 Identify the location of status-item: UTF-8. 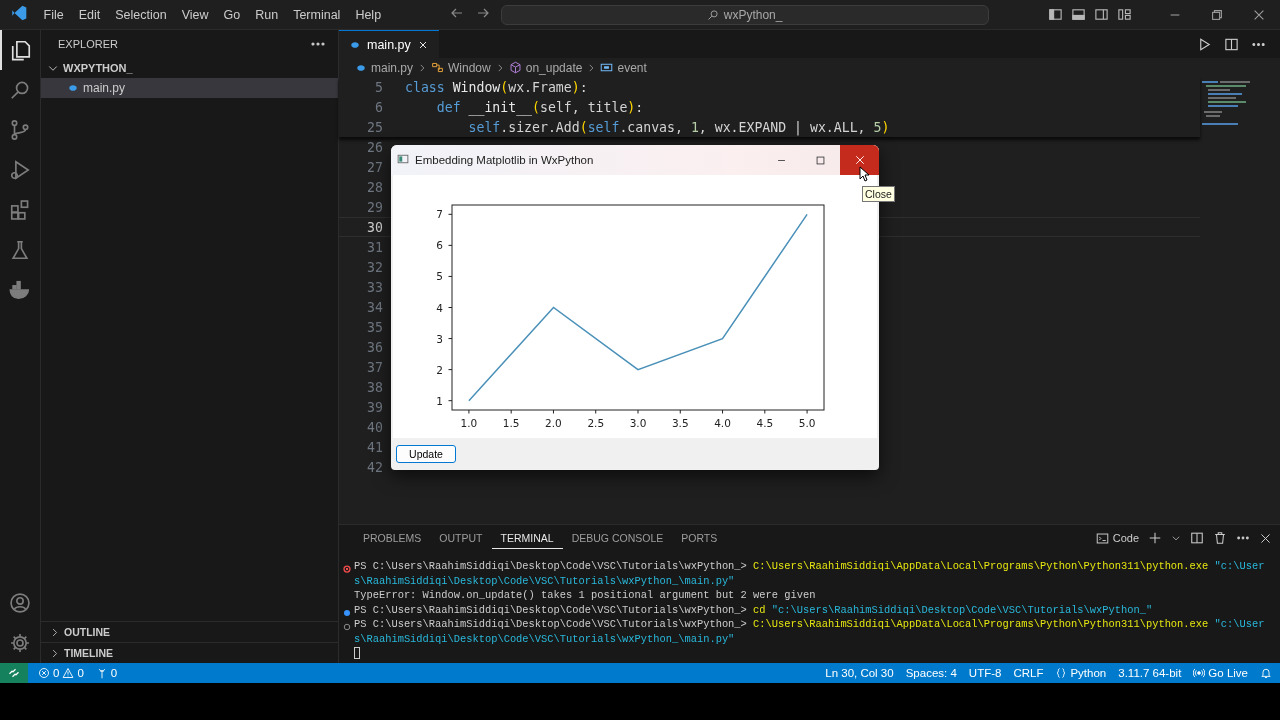
(985, 673).